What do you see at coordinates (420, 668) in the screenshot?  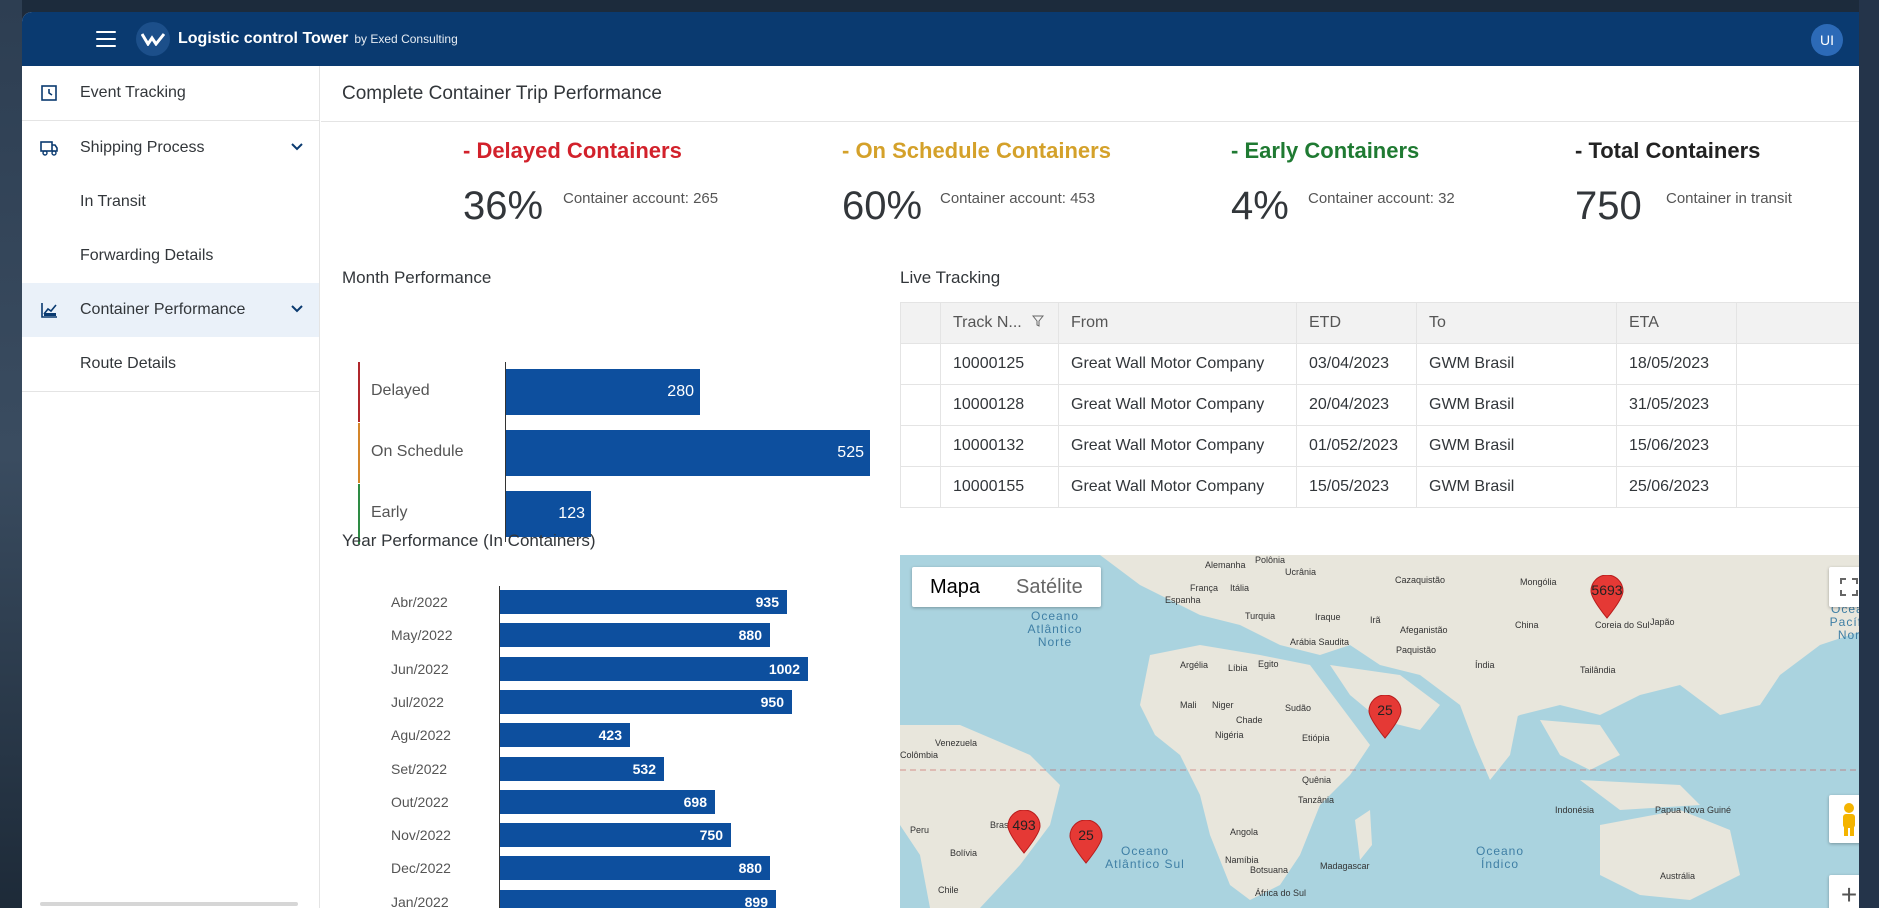 I see `category-label: Jun/2022` at bounding box center [420, 668].